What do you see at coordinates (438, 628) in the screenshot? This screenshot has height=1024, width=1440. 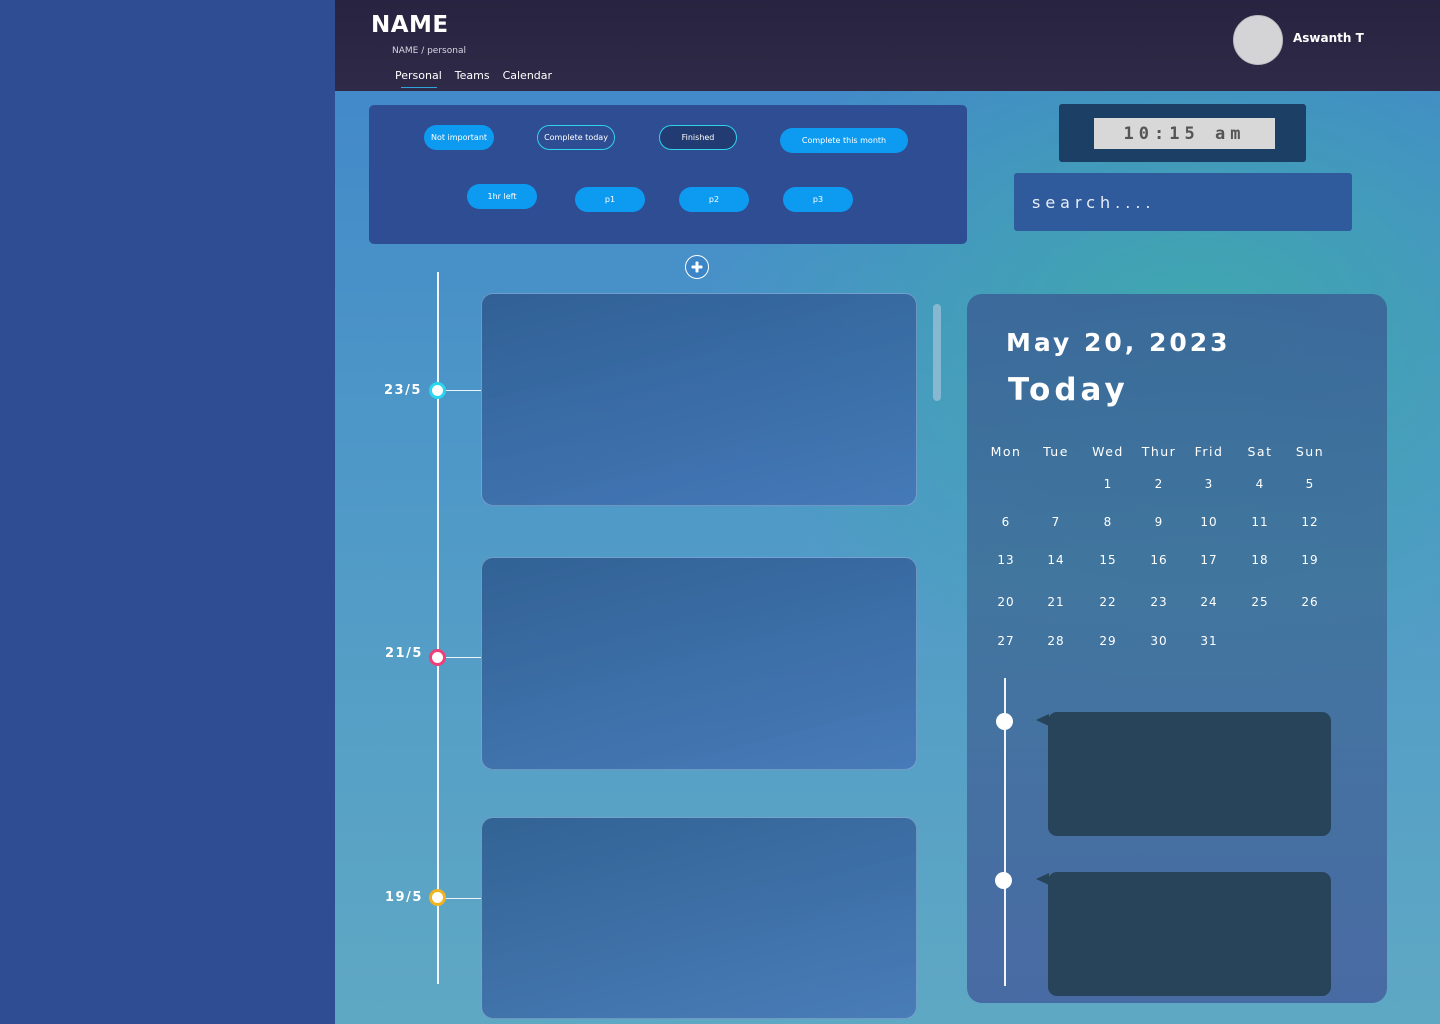 I see `timeline-line` at bounding box center [438, 628].